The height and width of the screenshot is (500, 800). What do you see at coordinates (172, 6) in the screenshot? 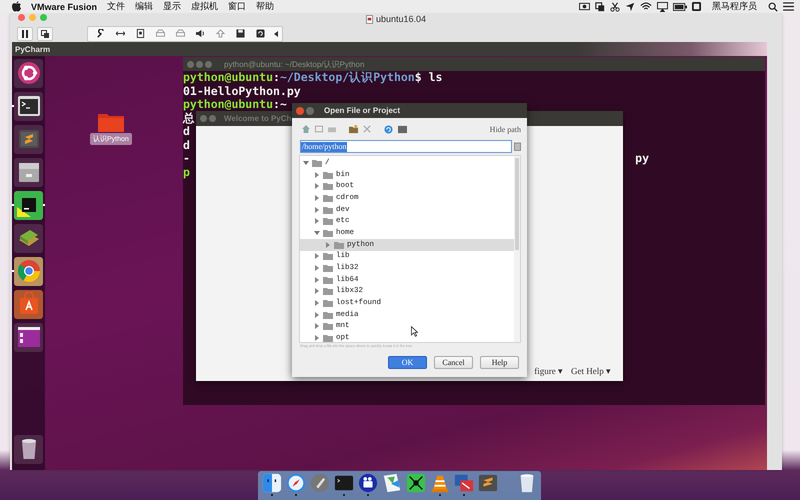
I see `menu-item: 显示` at bounding box center [172, 6].